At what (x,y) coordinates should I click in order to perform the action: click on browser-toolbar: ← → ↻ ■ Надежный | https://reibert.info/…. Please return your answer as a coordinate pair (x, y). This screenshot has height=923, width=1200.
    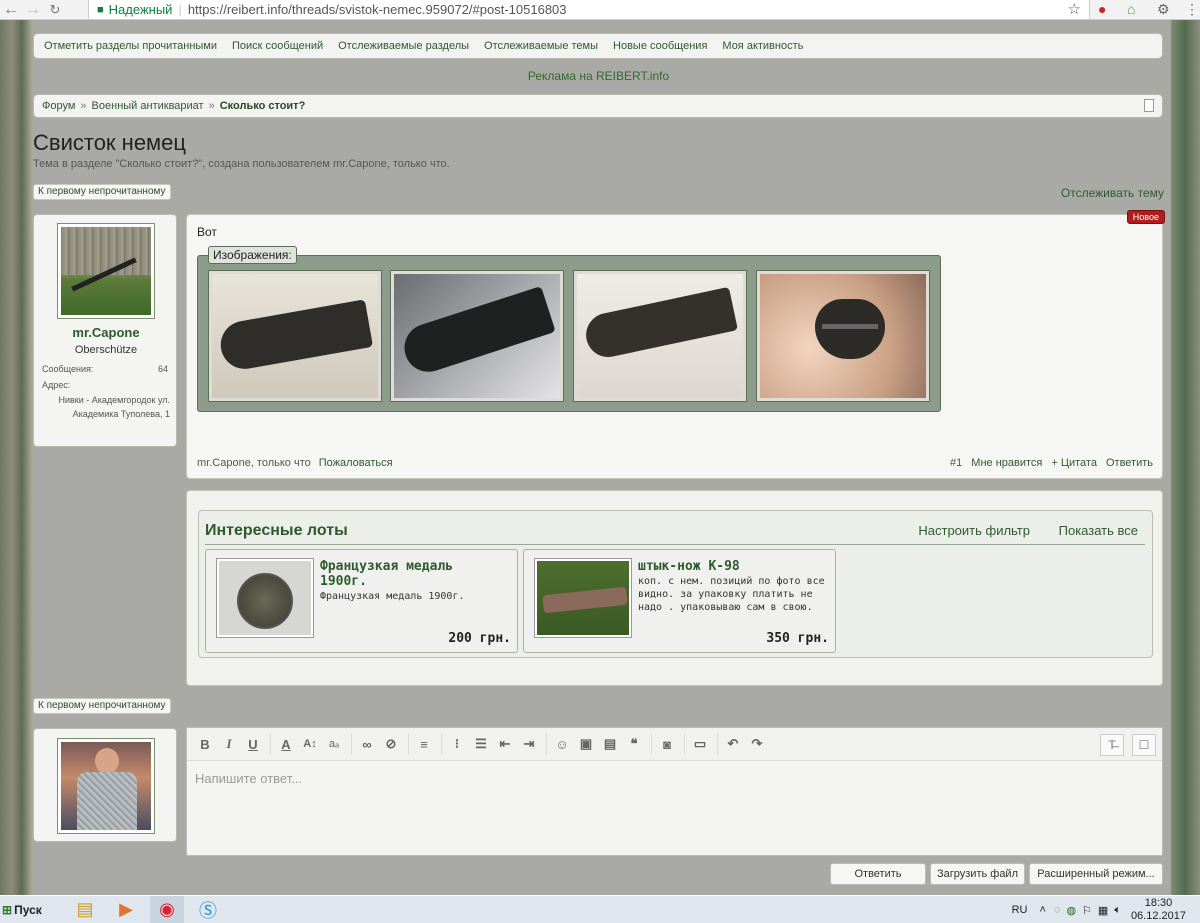
    Looking at the image, I should click on (600, 10).